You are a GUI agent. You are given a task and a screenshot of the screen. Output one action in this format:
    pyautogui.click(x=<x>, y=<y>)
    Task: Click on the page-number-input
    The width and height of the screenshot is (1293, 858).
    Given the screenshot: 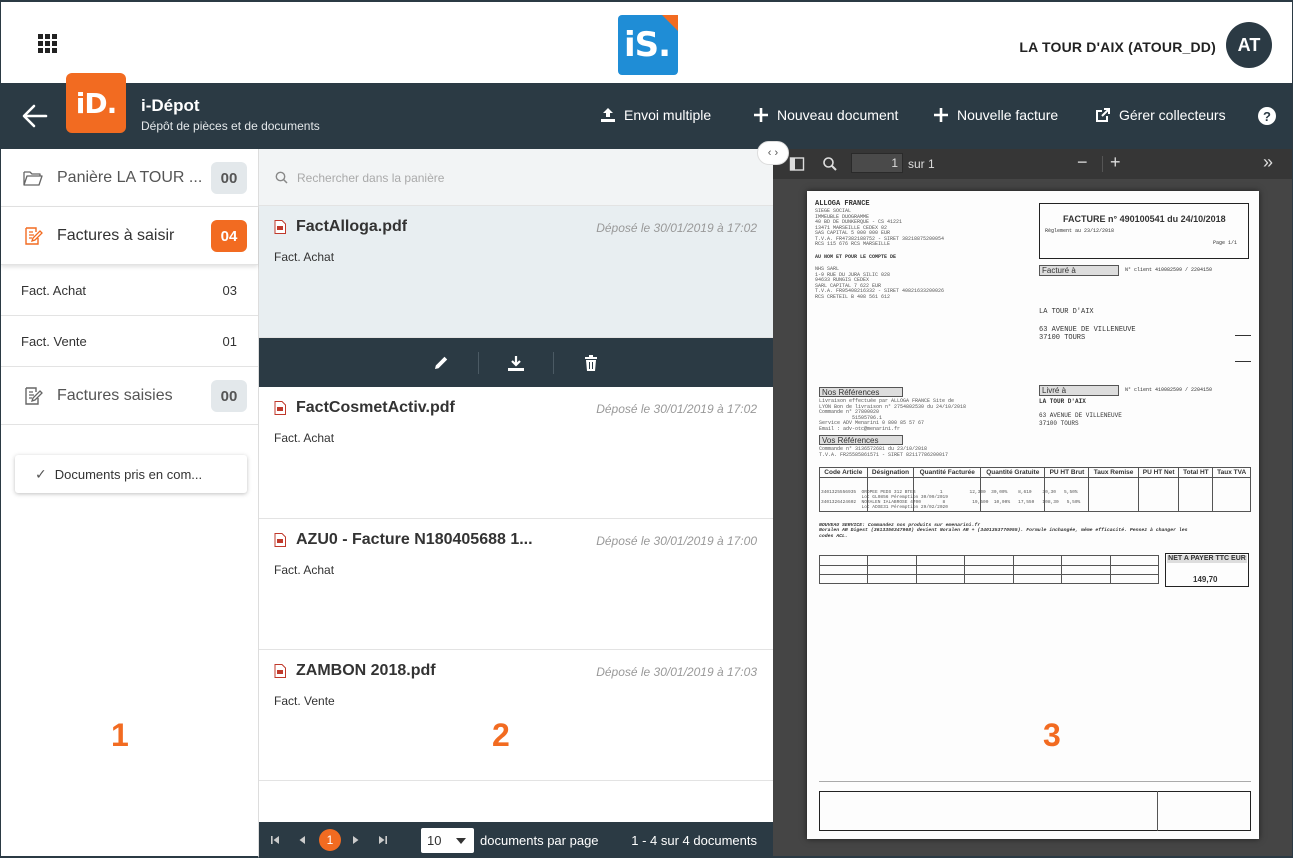 What is the action you would take?
    pyautogui.click(x=877, y=163)
    